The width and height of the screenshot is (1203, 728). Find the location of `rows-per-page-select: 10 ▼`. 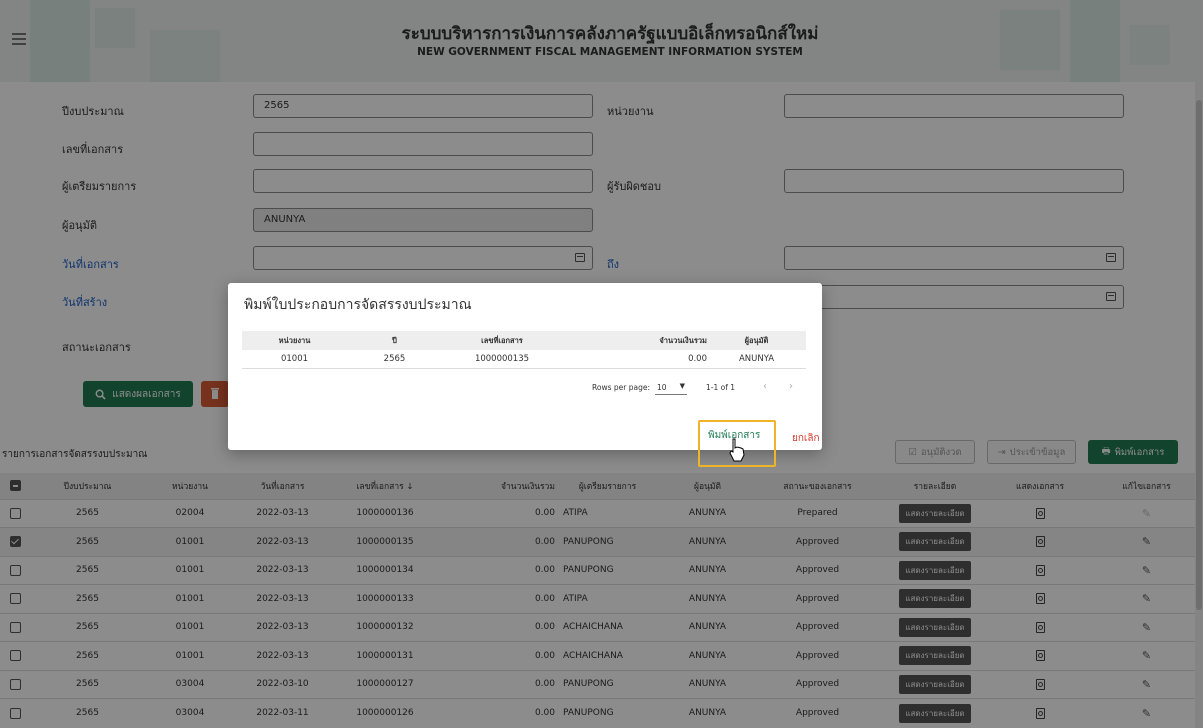

rows-per-page-select: 10 ▼ is located at coordinates (671, 388).